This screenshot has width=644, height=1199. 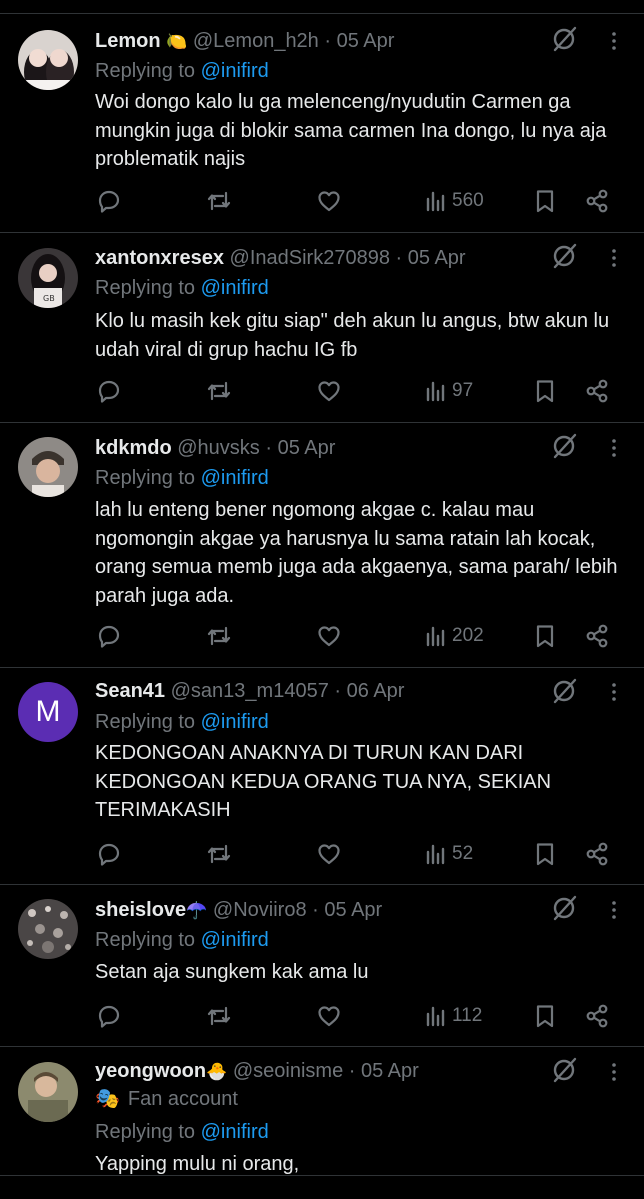 I want to click on display-name: Sean41, so click(x=130, y=691).